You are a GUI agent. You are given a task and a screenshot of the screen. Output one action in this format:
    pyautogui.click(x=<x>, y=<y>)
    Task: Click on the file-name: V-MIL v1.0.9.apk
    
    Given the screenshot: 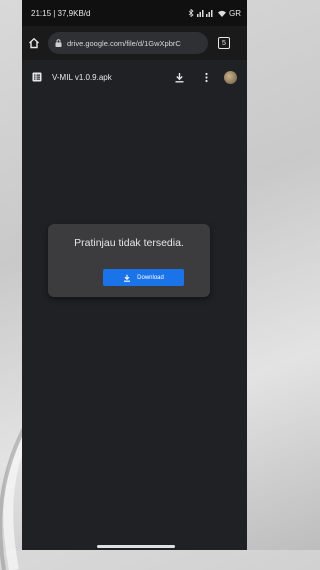 What is the action you would take?
    pyautogui.click(x=82, y=77)
    